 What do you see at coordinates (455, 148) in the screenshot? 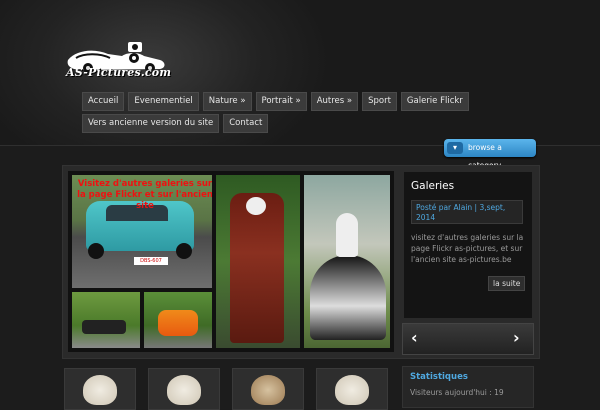
I see `chevron-down-icon: ▾` at bounding box center [455, 148].